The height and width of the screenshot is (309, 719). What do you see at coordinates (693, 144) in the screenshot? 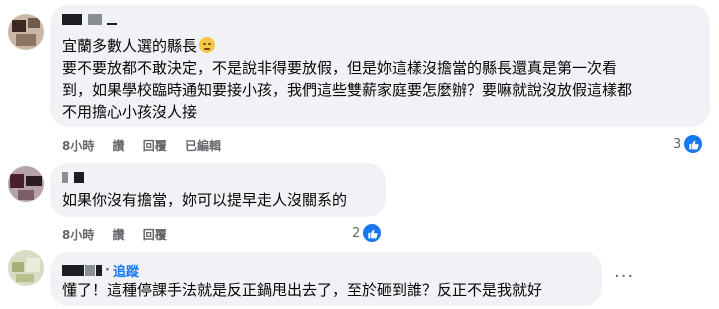
I see `thumbs-up-icon` at bounding box center [693, 144].